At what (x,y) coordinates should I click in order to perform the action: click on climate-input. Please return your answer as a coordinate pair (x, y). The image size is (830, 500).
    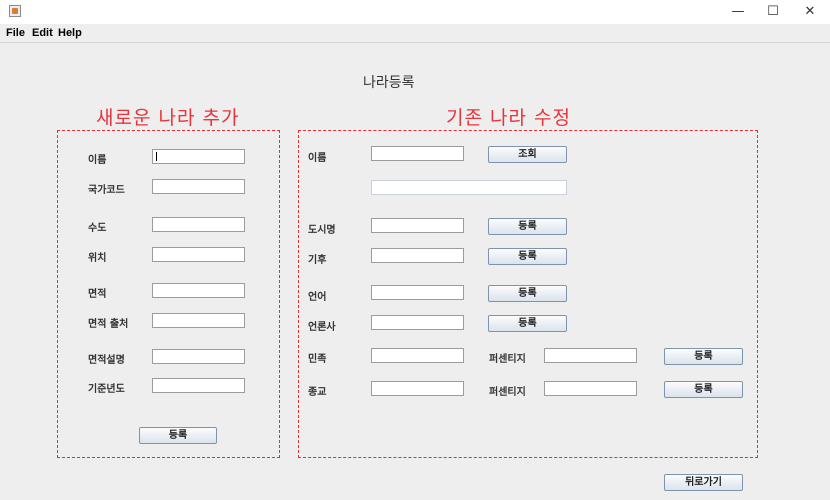
    Looking at the image, I should click on (417, 255).